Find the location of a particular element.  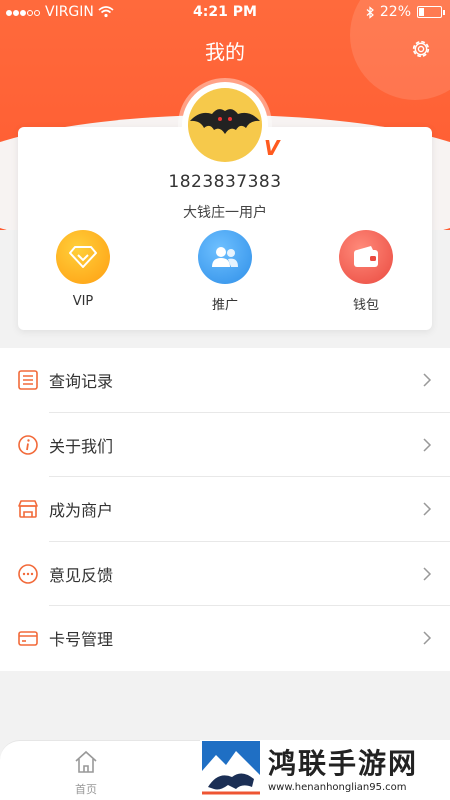

page-title: 我的 is located at coordinates (225, 52).